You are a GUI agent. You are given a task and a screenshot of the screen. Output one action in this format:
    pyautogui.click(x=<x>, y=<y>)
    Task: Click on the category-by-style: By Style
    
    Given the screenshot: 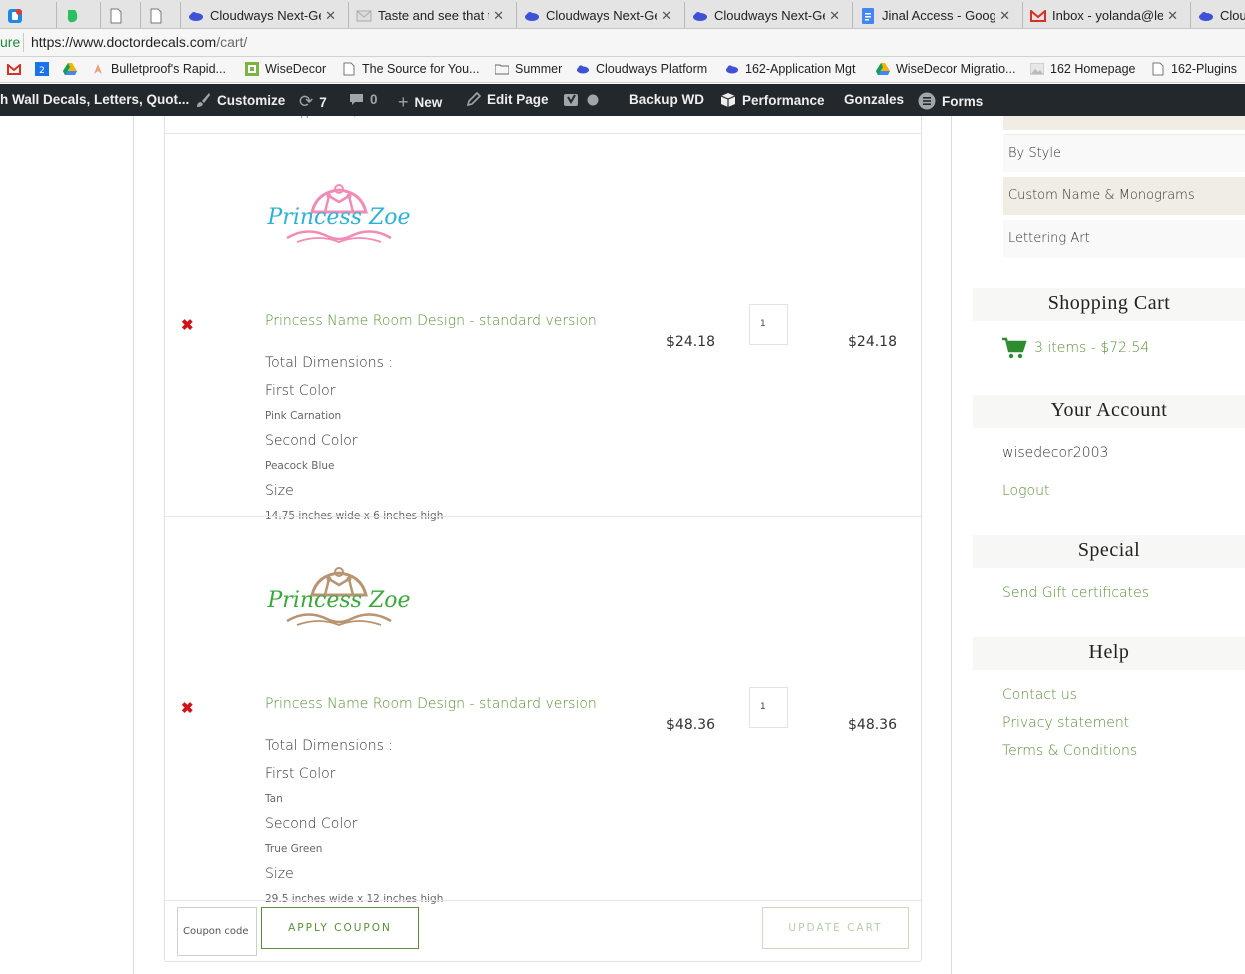 What is the action you would take?
    pyautogui.click(x=1124, y=153)
    